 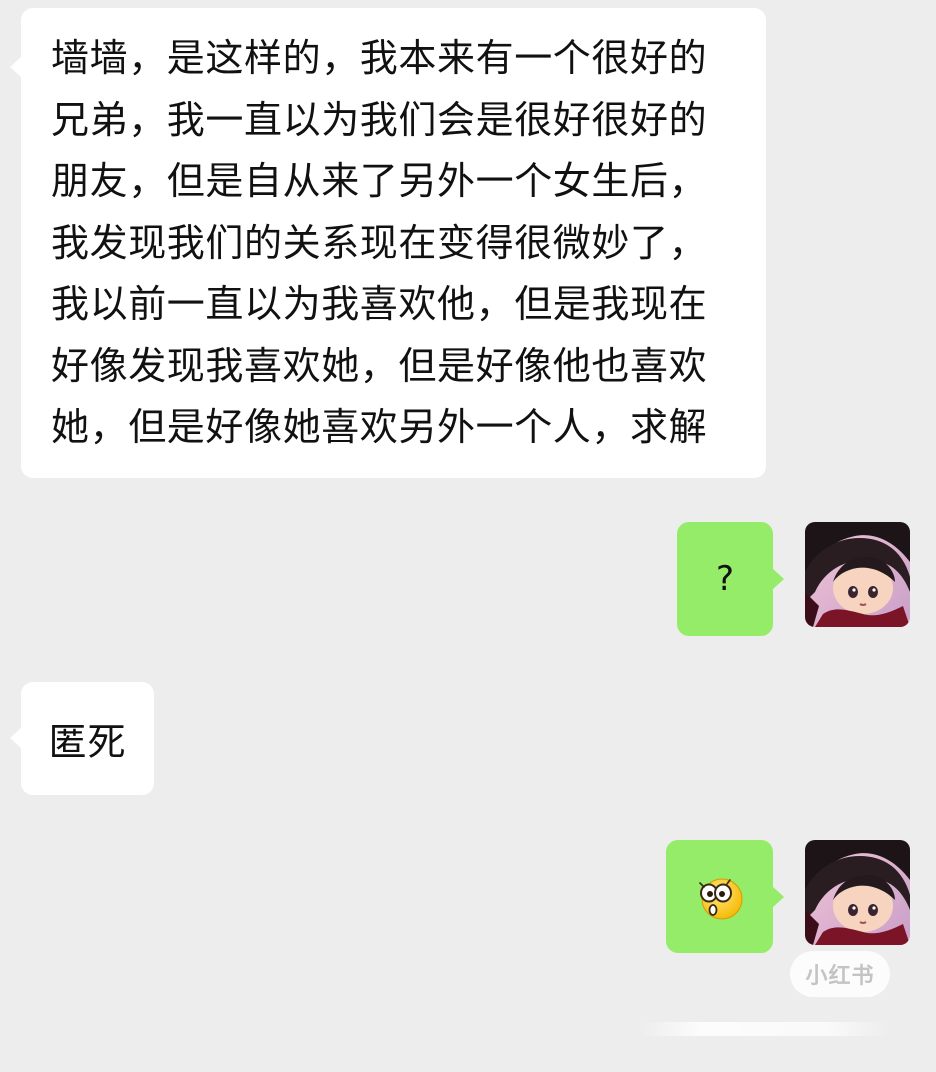 I want to click on message-line: 我以前一直以为我喜欢他，但是我现在, so click(x=379, y=304).